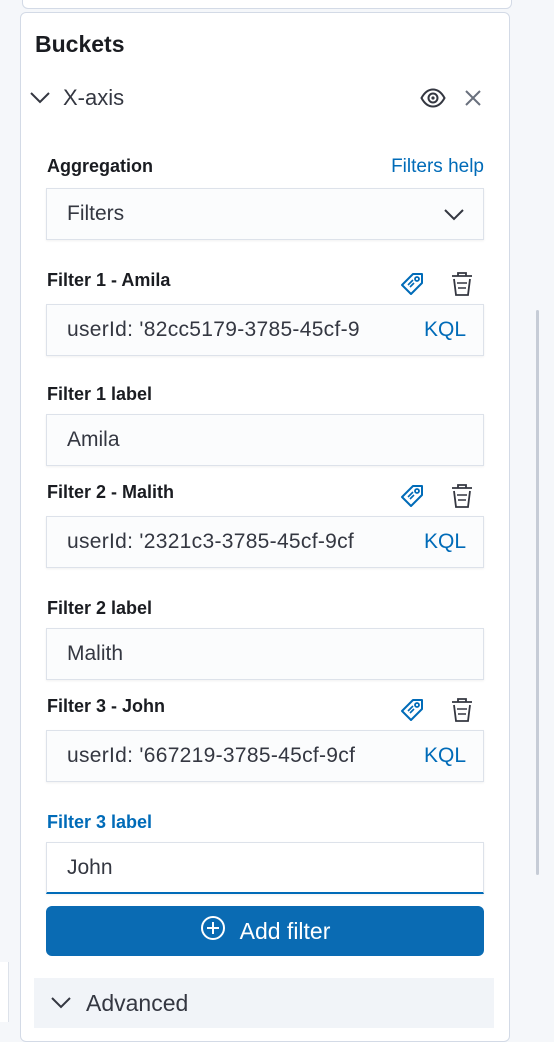 This screenshot has height=1042, width=554. I want to click on filter-1-label-value: Amila, so click(93, 439).